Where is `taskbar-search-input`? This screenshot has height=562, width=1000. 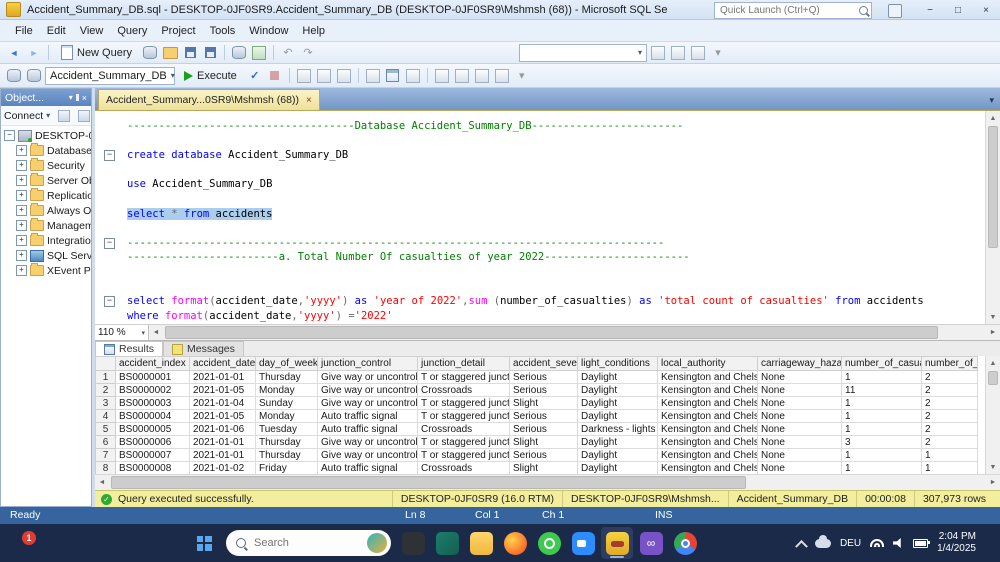
taskbar-search-input is located at coordinates (299, 543).